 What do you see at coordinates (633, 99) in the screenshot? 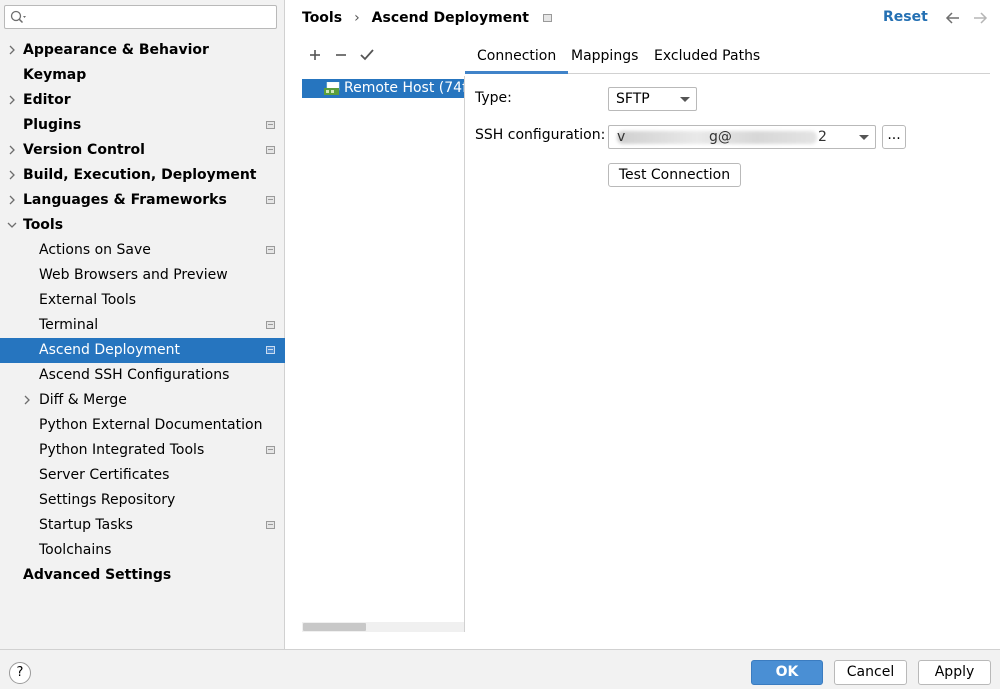
I see `type-value: SFTP` at bounding box center [633, 99].